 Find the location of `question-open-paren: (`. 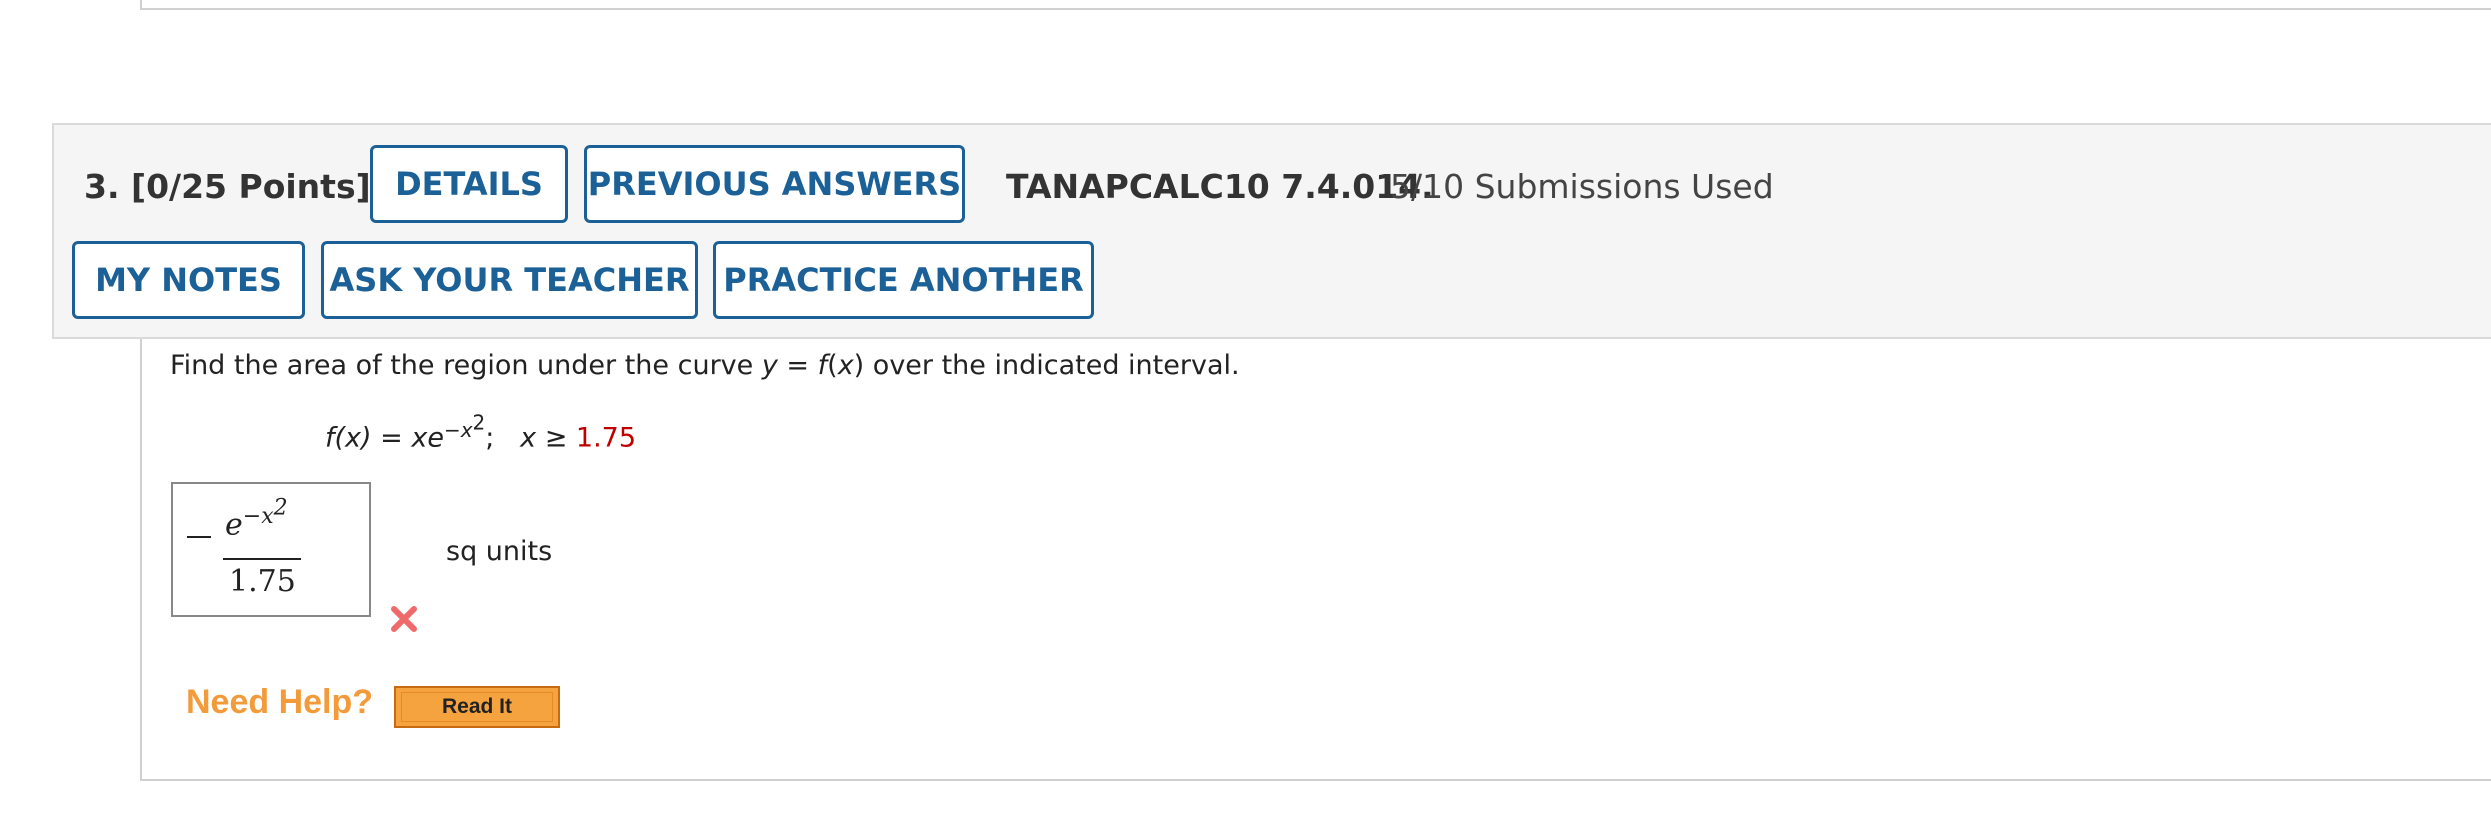

question-open-paren: ( is located at coordinates (832, 365).